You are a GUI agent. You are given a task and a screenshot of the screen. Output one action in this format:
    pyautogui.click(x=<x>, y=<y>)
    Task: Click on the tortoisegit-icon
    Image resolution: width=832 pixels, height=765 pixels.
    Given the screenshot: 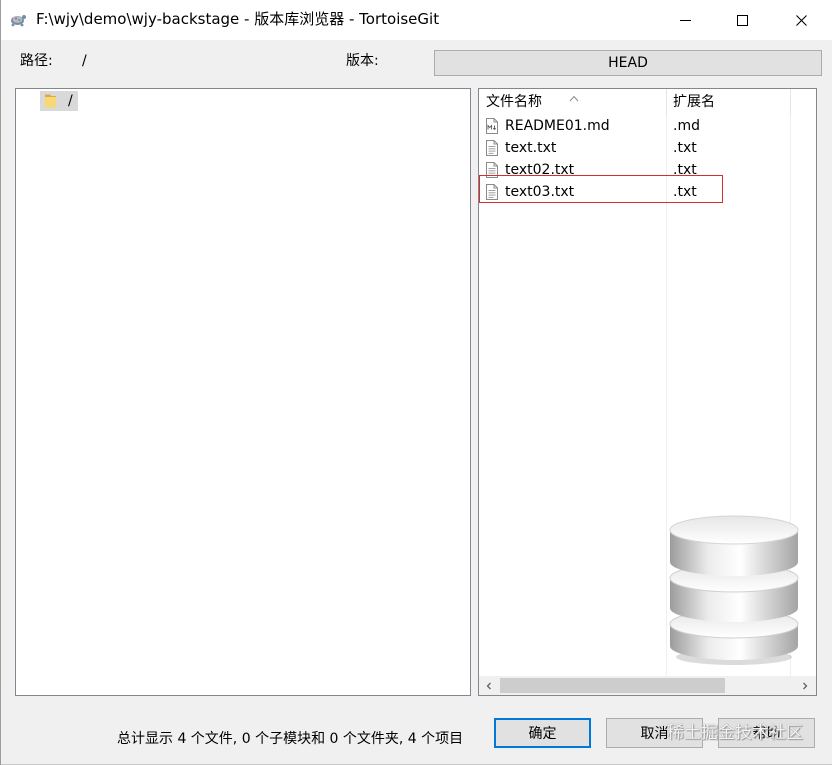 What is the action you would take?
    pyautogui.click(x=18, y=19)
    